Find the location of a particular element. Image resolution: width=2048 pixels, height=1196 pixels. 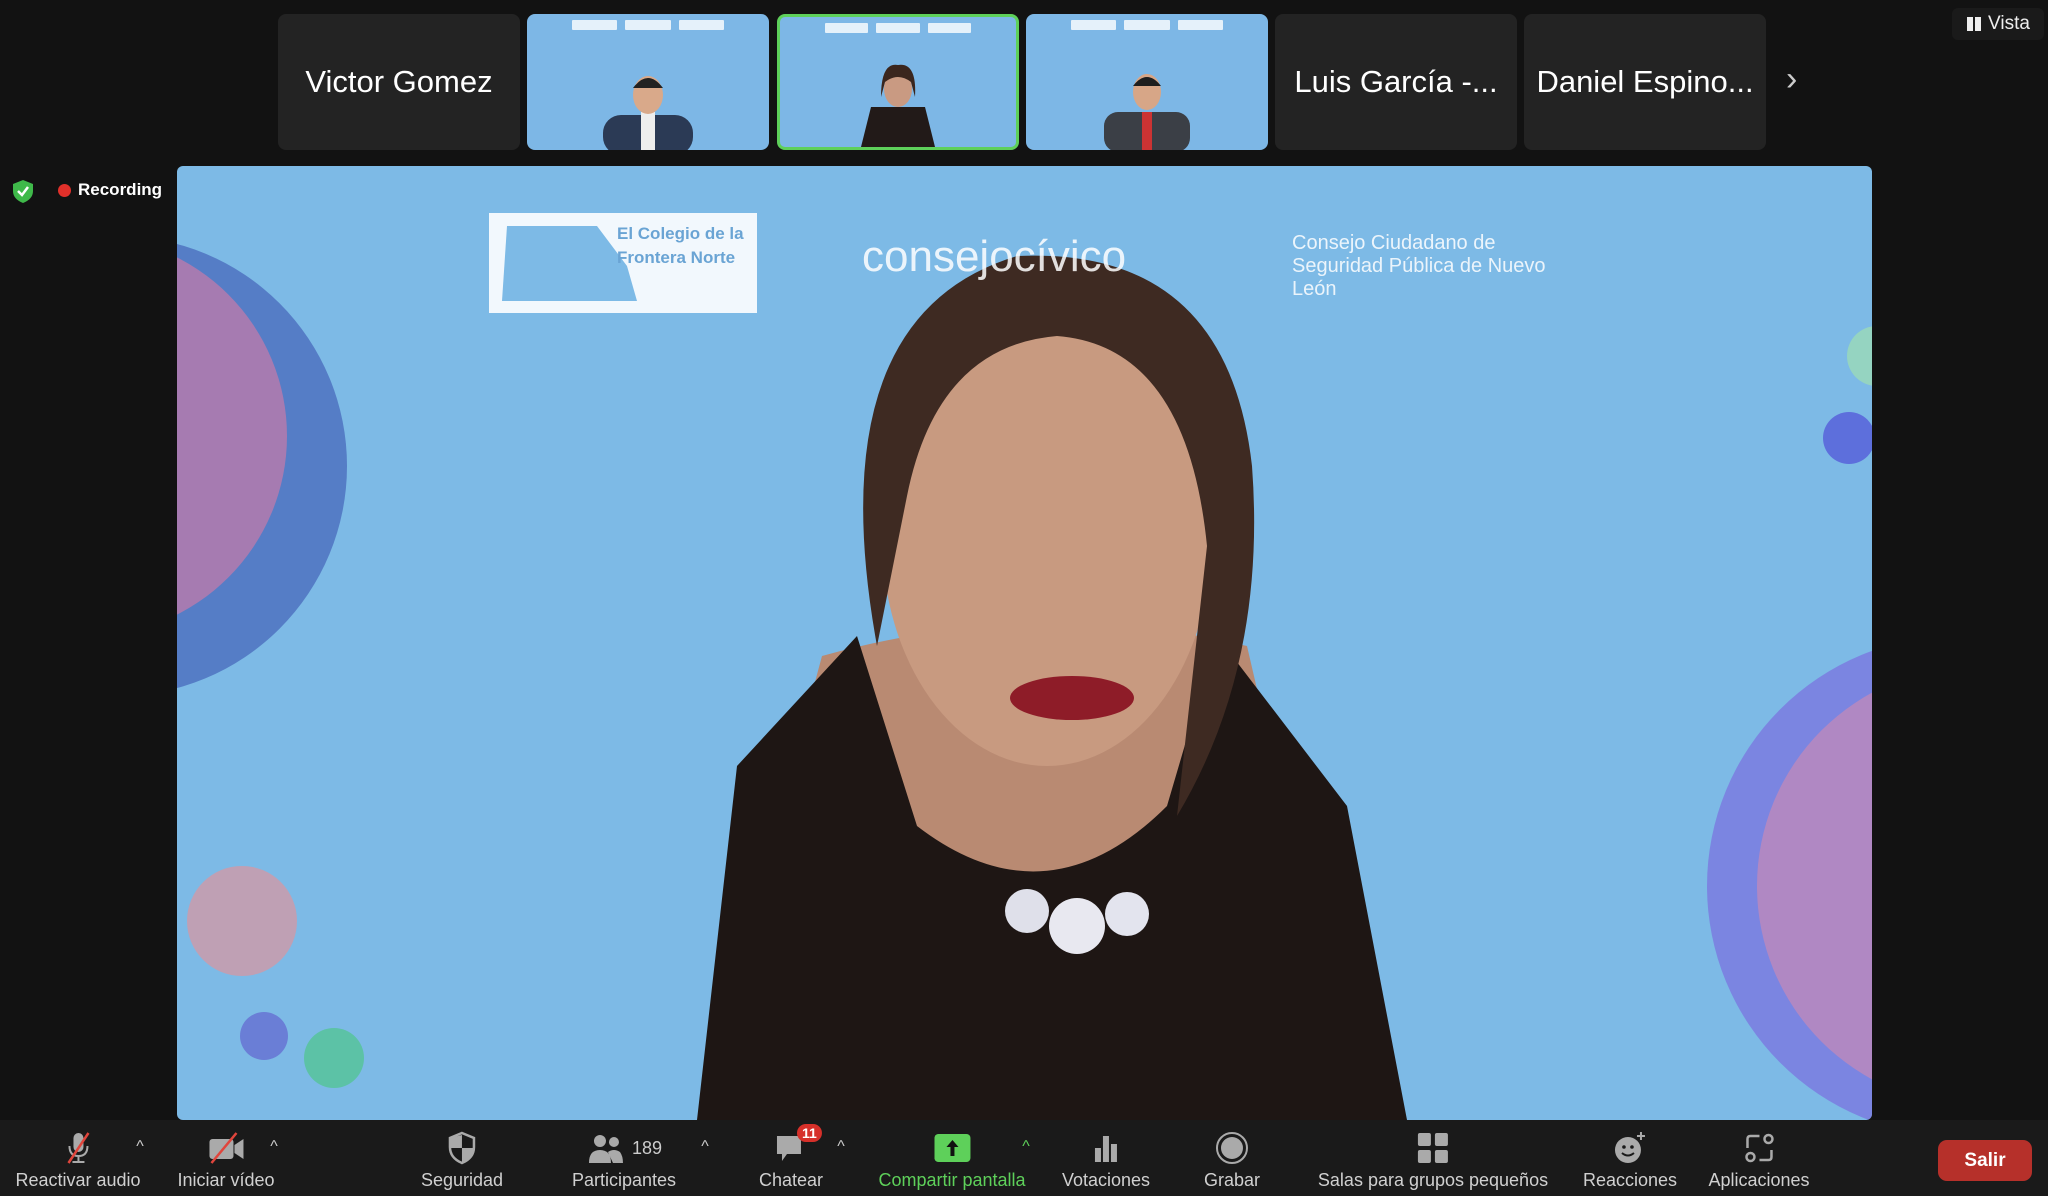

reaction-smiley-icon is located at coordinates (1630, 1147).